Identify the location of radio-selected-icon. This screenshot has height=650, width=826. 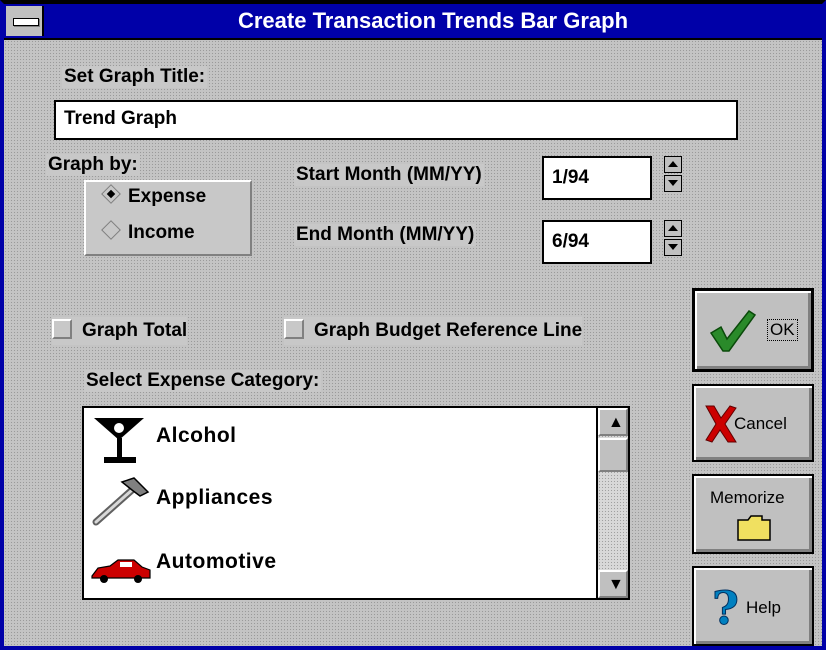
(111, 194).